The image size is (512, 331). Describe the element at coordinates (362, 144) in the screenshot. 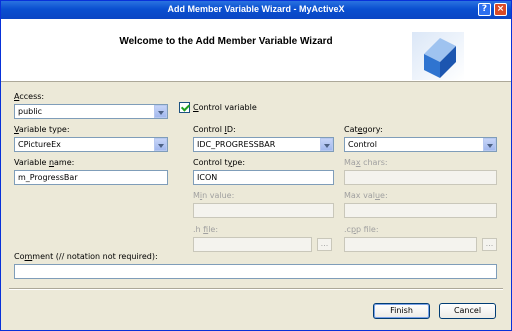

I see `category-value: Control` at that location.